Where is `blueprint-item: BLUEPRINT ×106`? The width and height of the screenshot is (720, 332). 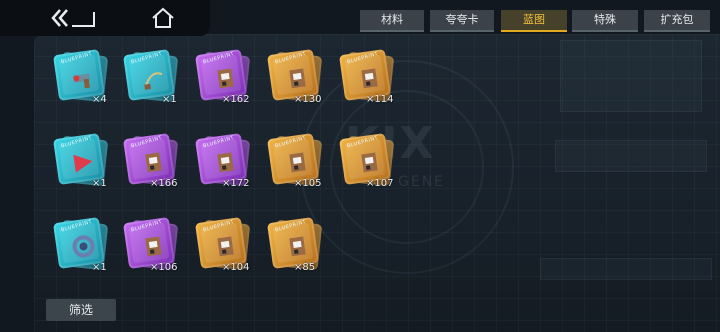
blueprint-item: BLUEPRINT ×106 is located at coordinates (160, 247).